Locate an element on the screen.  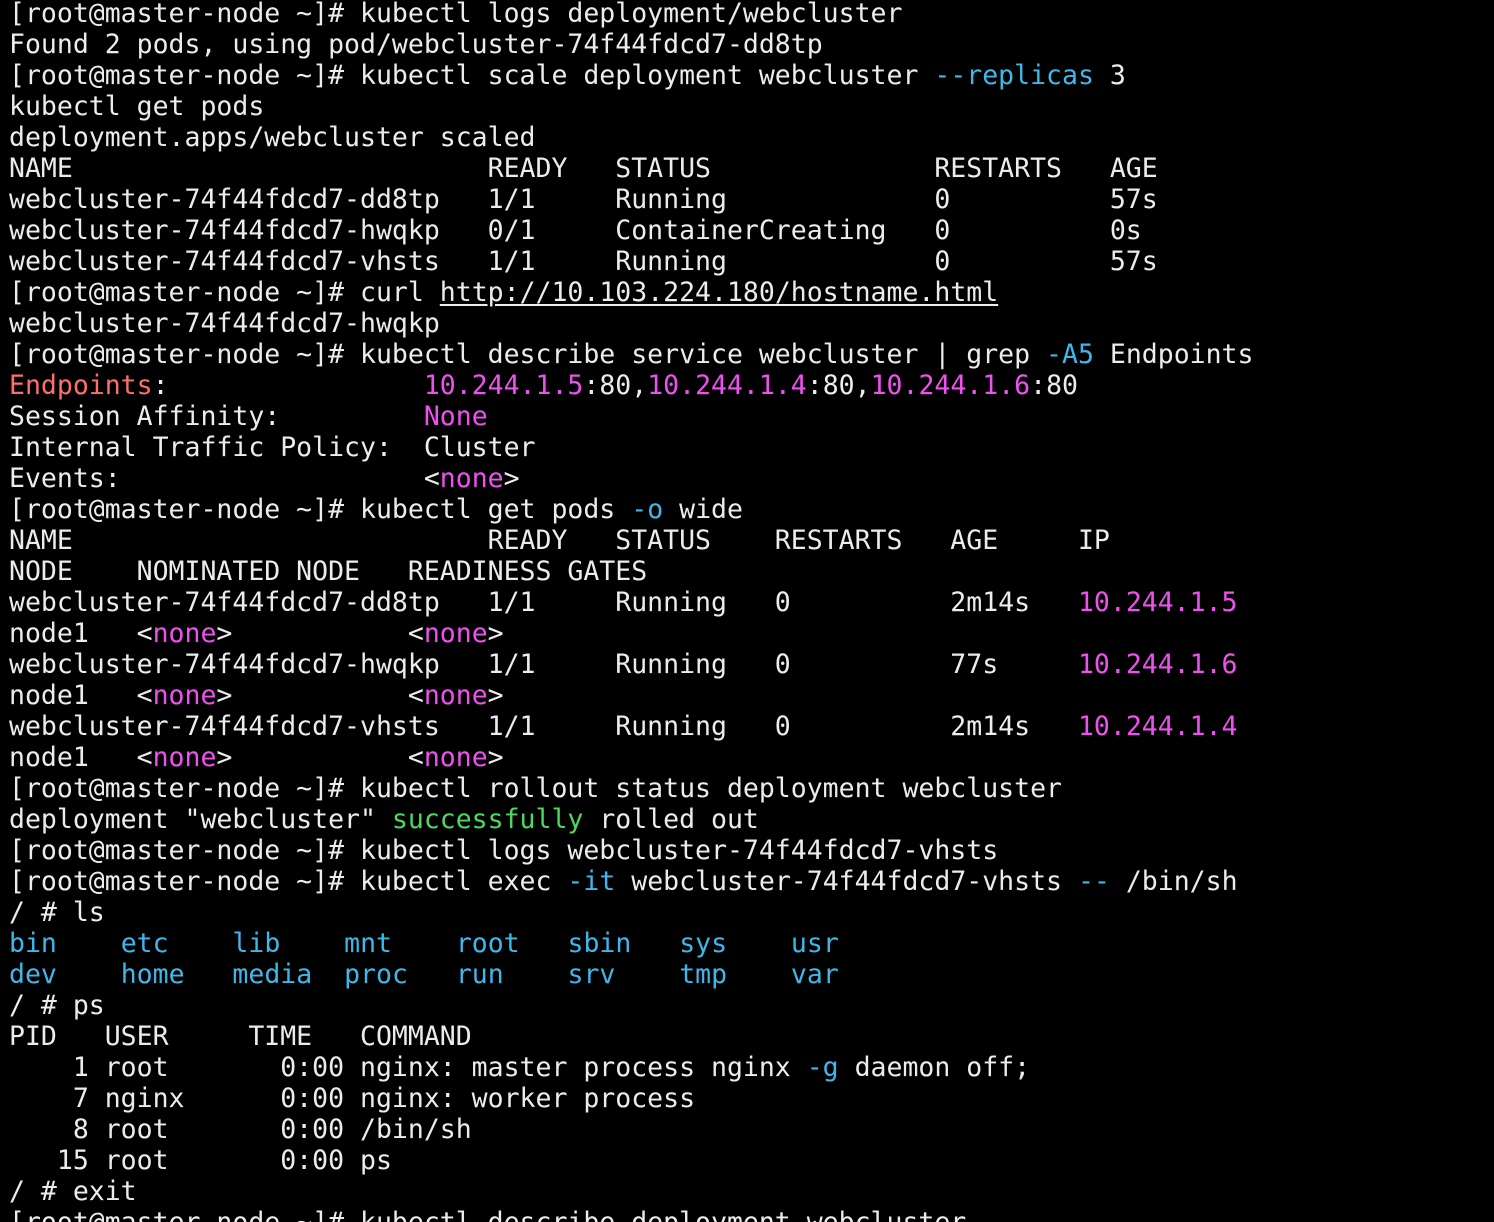
terminal-text-segment: var is located at coordinates (814, 974).